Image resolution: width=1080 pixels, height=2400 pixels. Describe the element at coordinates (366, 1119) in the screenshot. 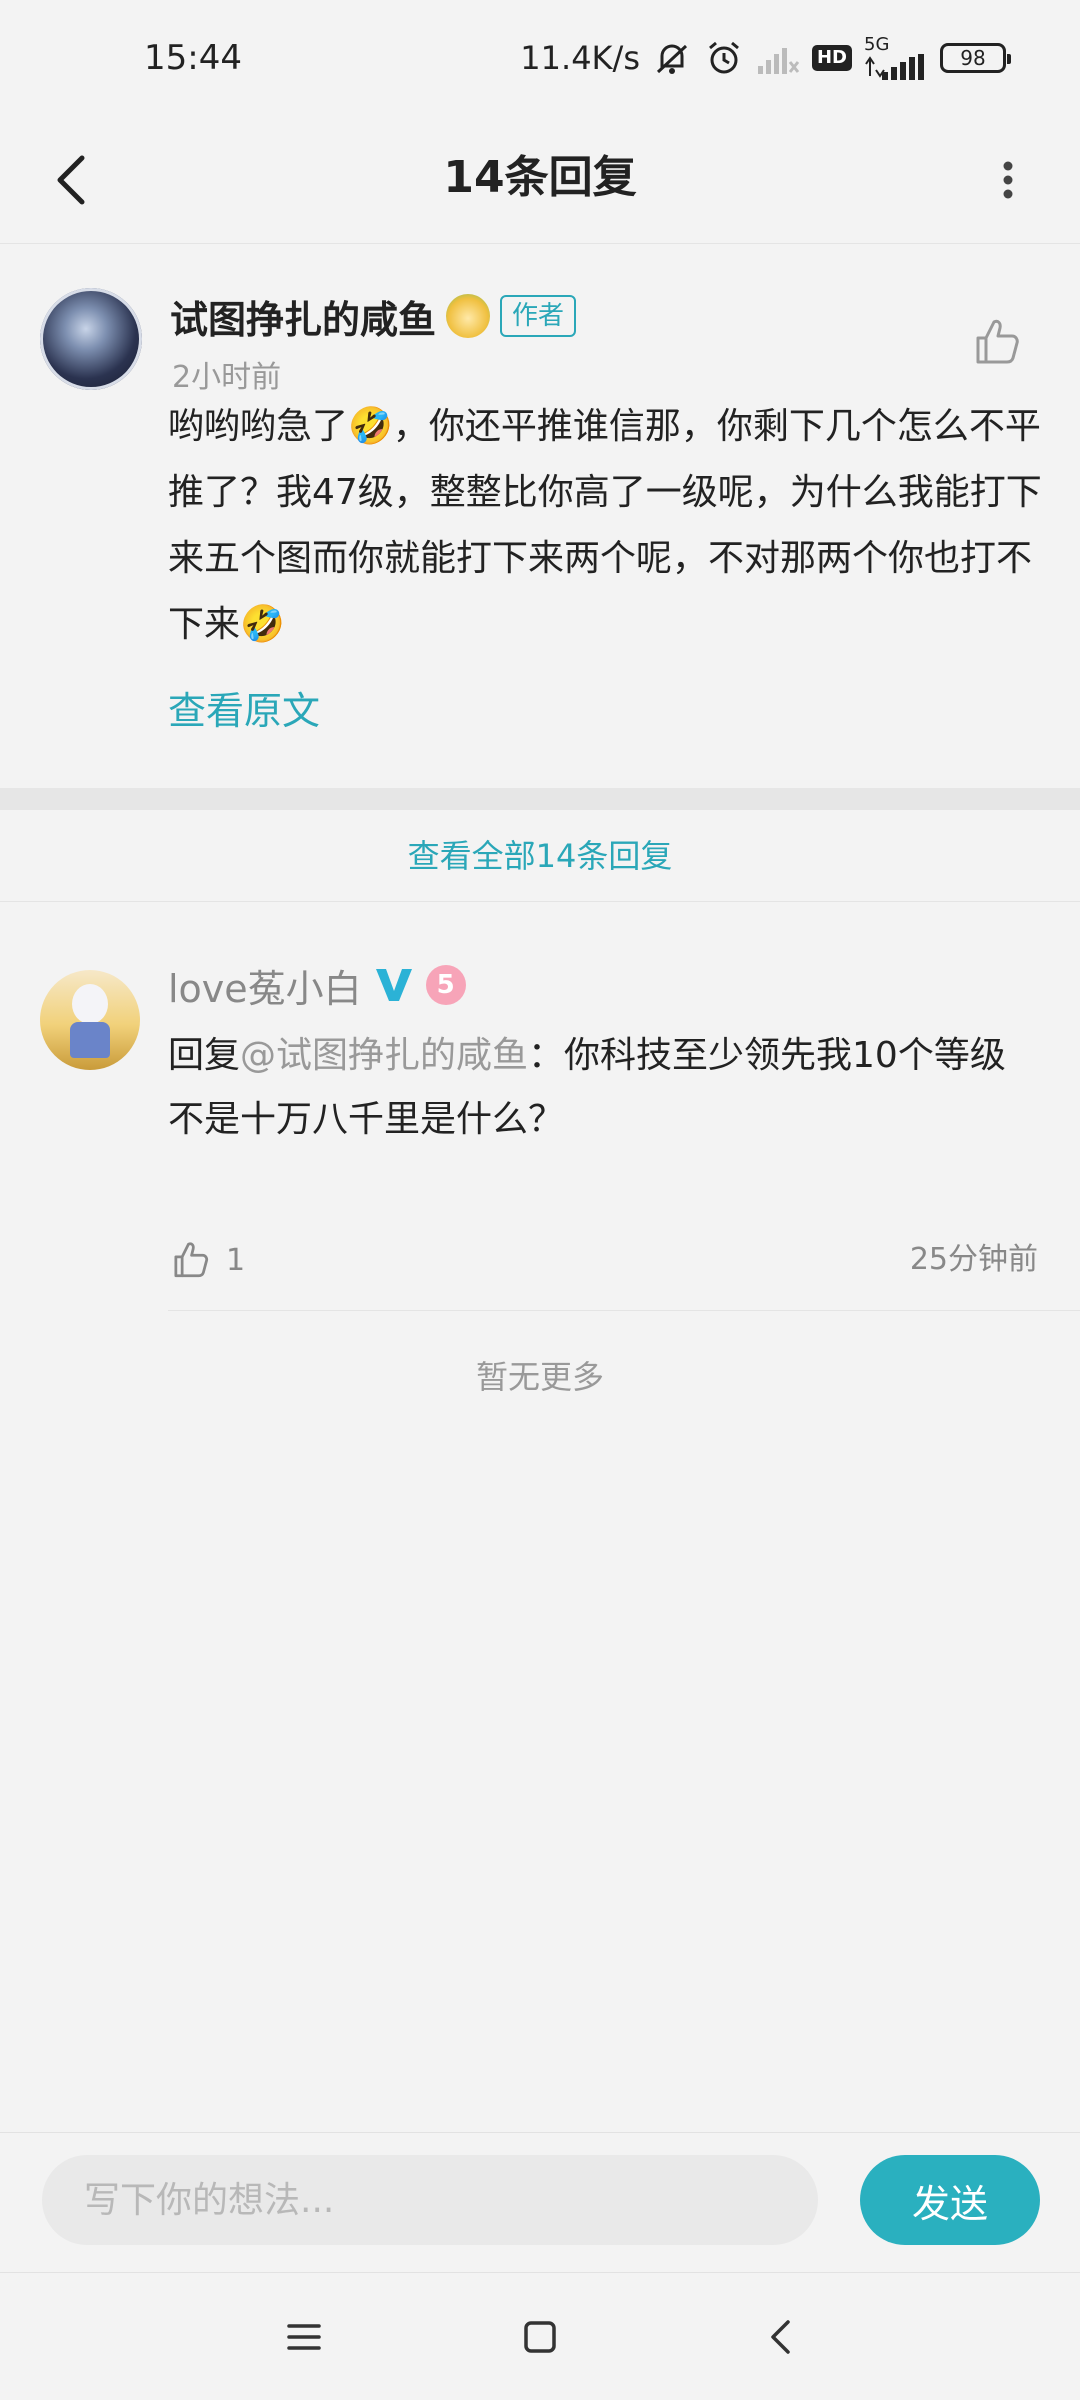

I see `reply-text-line2: 不是十万八千里是什么？` at that location.